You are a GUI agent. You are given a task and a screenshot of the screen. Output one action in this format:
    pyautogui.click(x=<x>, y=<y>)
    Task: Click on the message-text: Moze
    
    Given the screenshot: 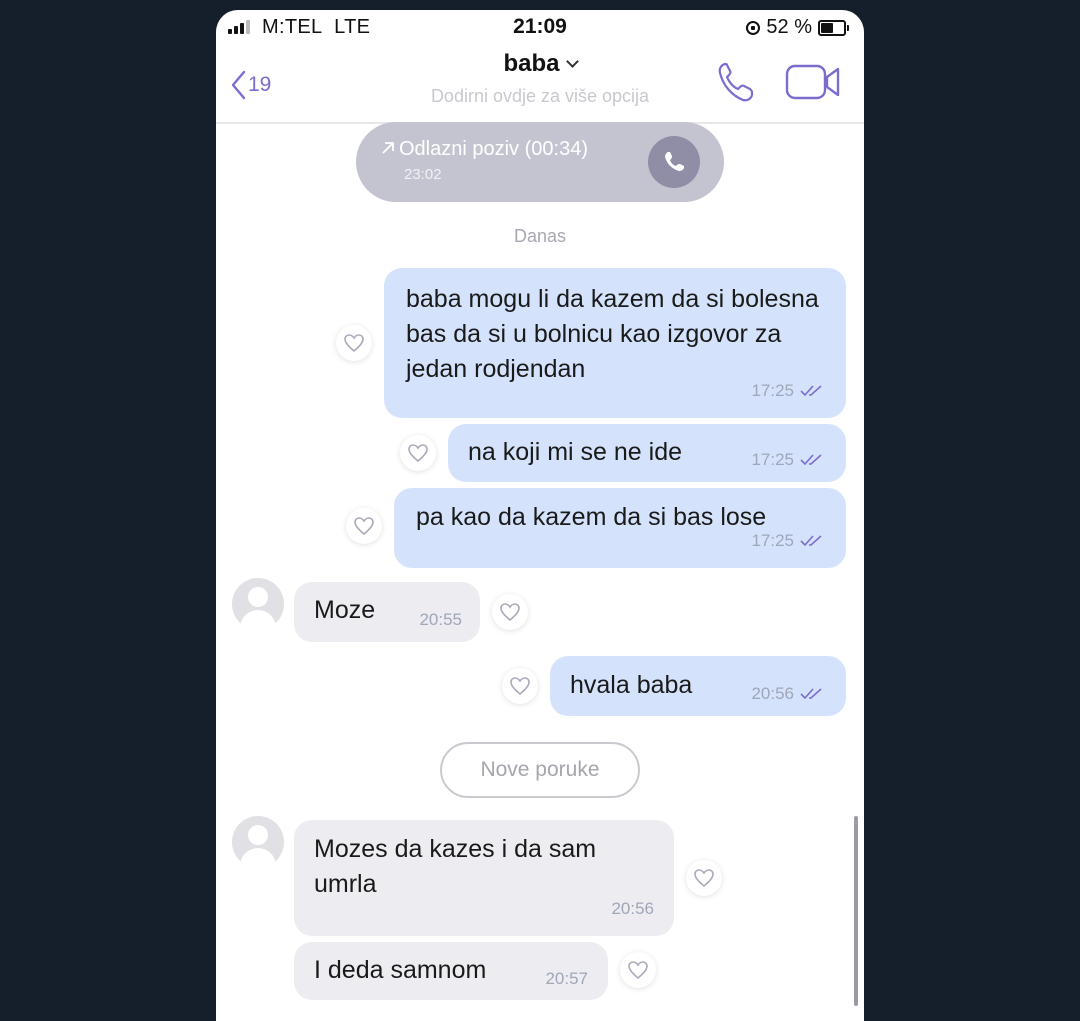 What is the action you would take?
    pyautogui.click(x=345, y=610)
    